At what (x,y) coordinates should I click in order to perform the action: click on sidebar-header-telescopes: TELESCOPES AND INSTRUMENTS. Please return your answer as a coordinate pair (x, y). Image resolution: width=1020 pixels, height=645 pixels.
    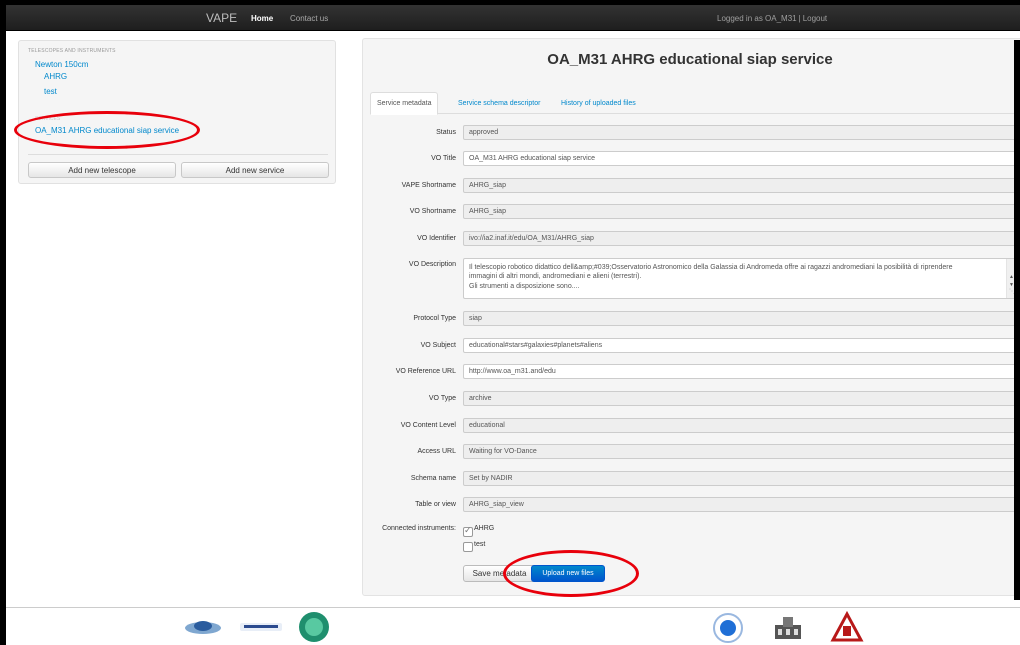
    Looking at the image, I should click on (72, 51).